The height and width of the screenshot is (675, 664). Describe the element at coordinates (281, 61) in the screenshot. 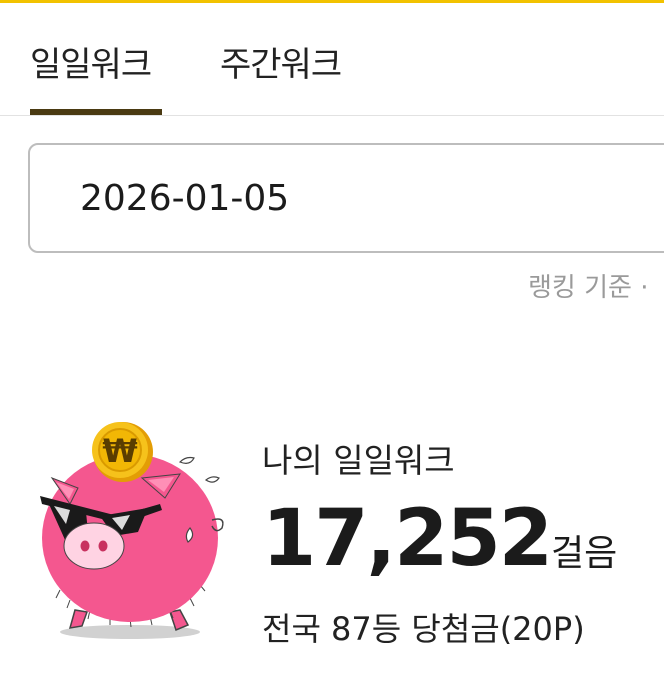

I see `tab-weekly-walk: 주간워크` at that location.